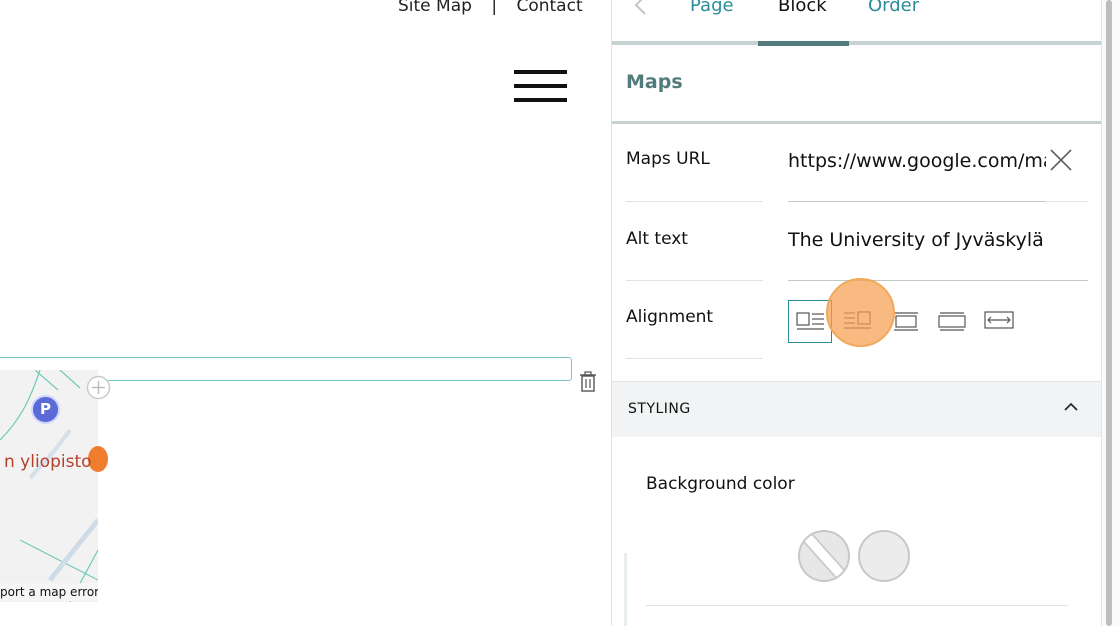  Describe the element at coordinates (625, 589) in the screenshot. I see `panel-accent` at that location.